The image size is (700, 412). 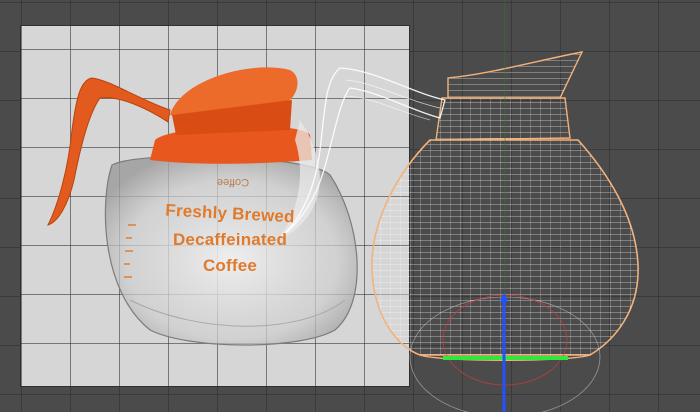 I want to click on label-mirrored: Coffee, so click(x=233, y=182).